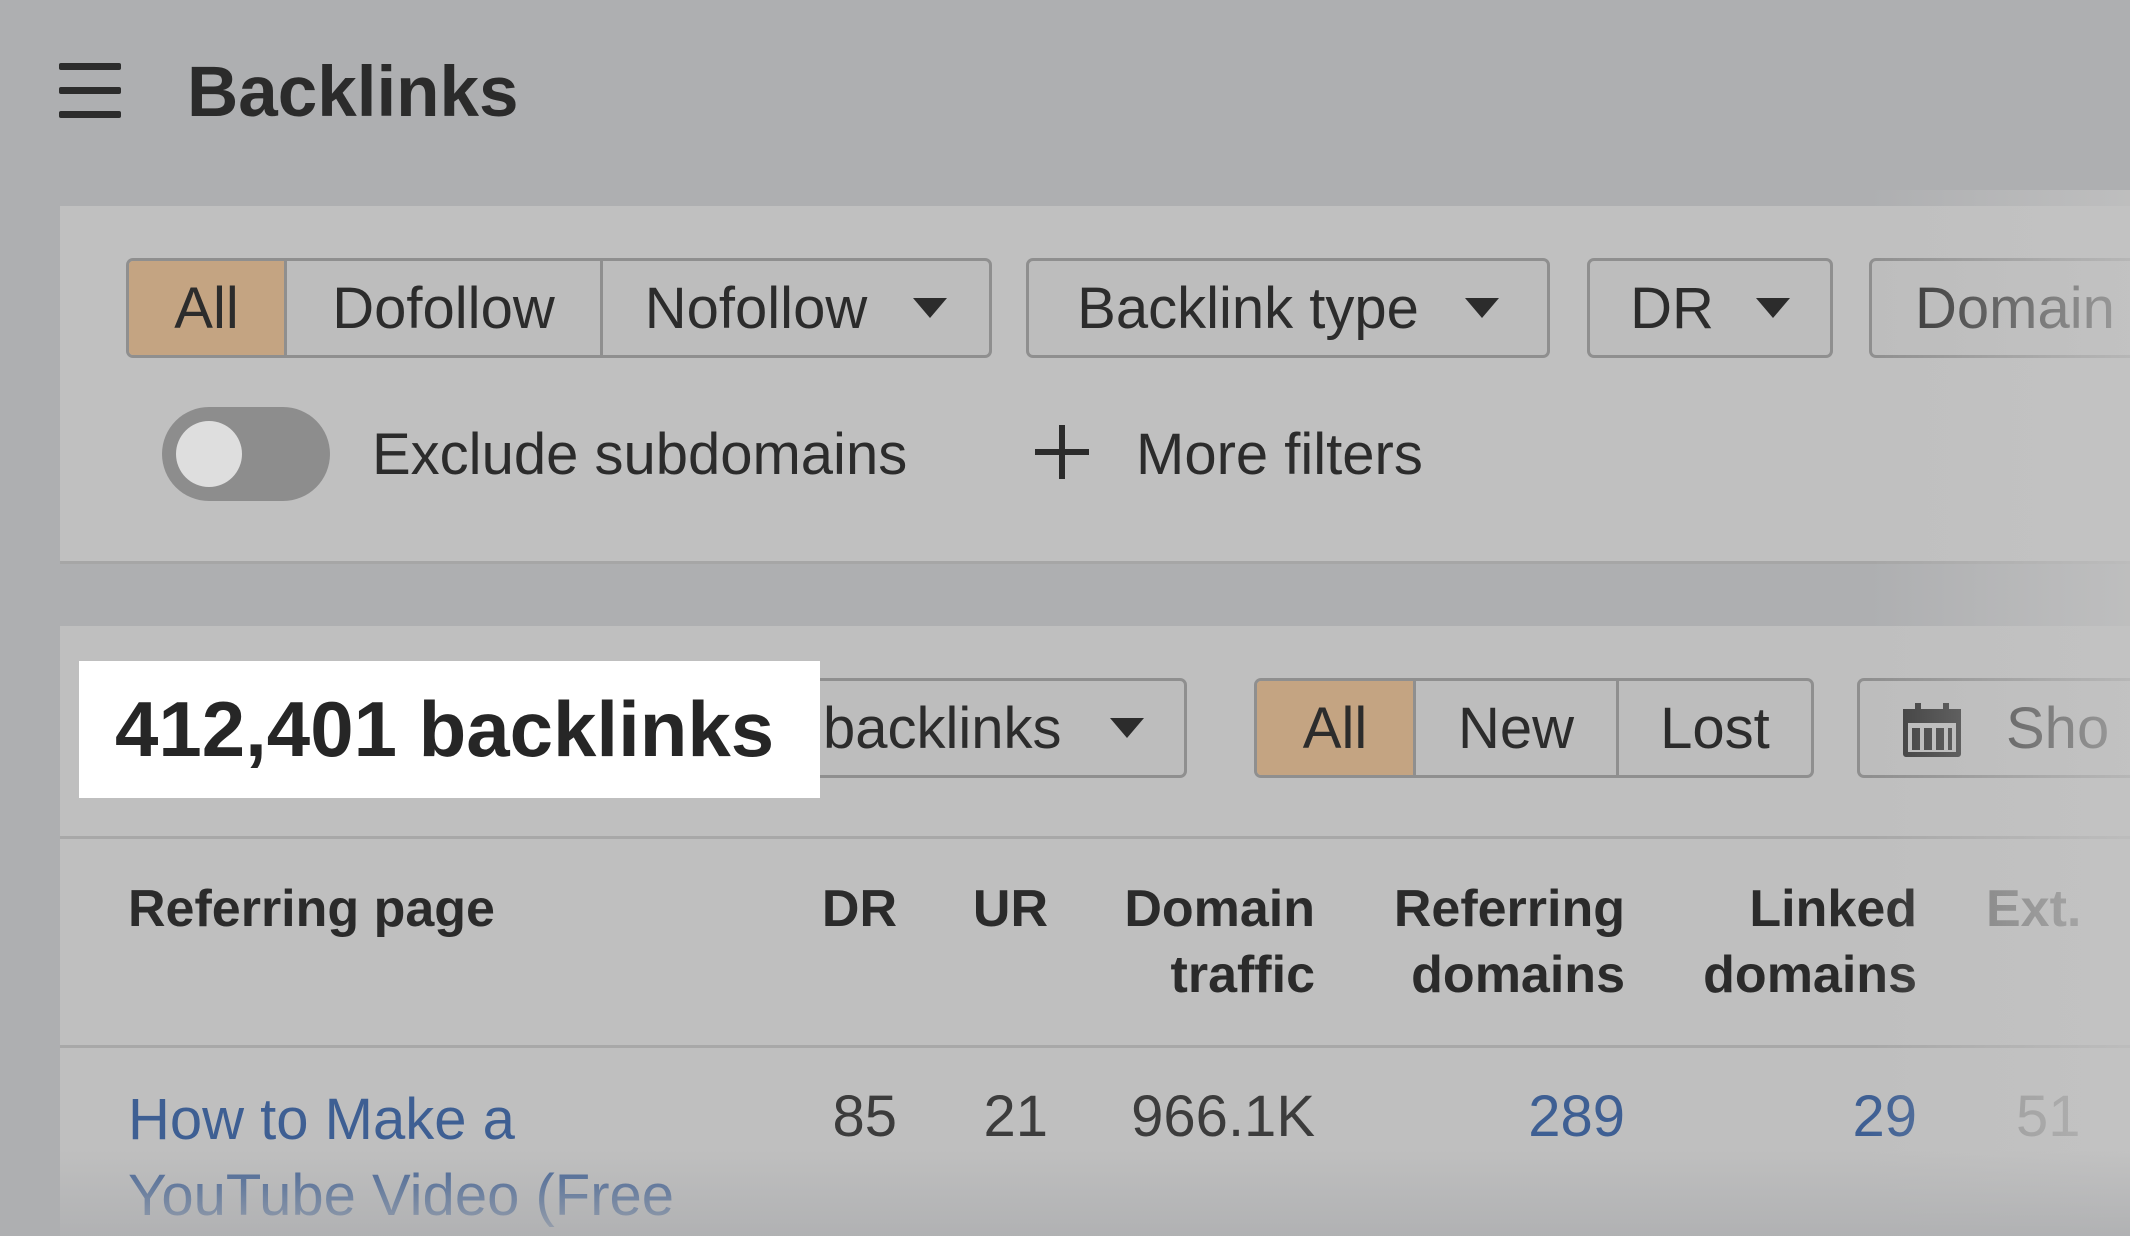 Image resolution: width=2130 pixels, height=1236 pixels. Describe the element at coordinates (1487, 1117) in the screenshot. I see `cell-referring-domains: 289` at that location.